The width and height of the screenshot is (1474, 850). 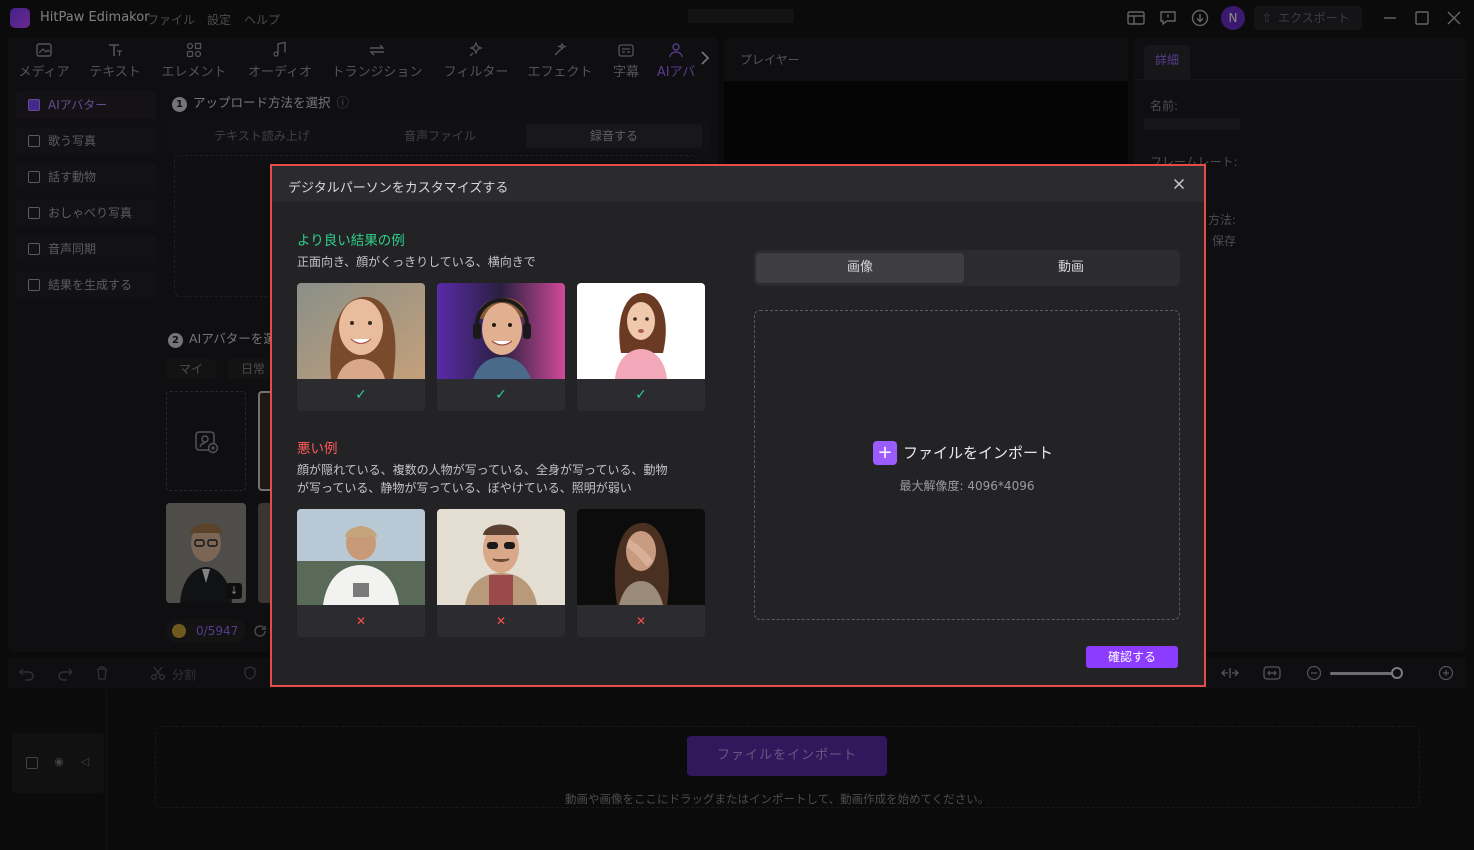 I want to click on good-examples-title: より良い結果の例, so click(x=351, y=241).